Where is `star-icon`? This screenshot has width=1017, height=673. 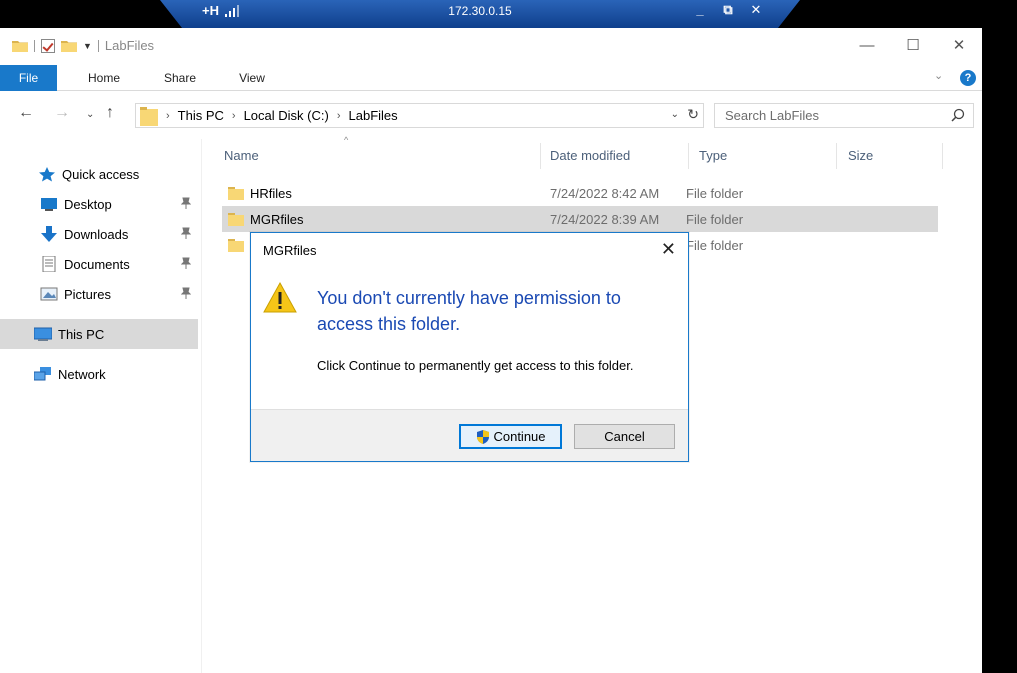 star-icon is located at coordinates (47, 174).